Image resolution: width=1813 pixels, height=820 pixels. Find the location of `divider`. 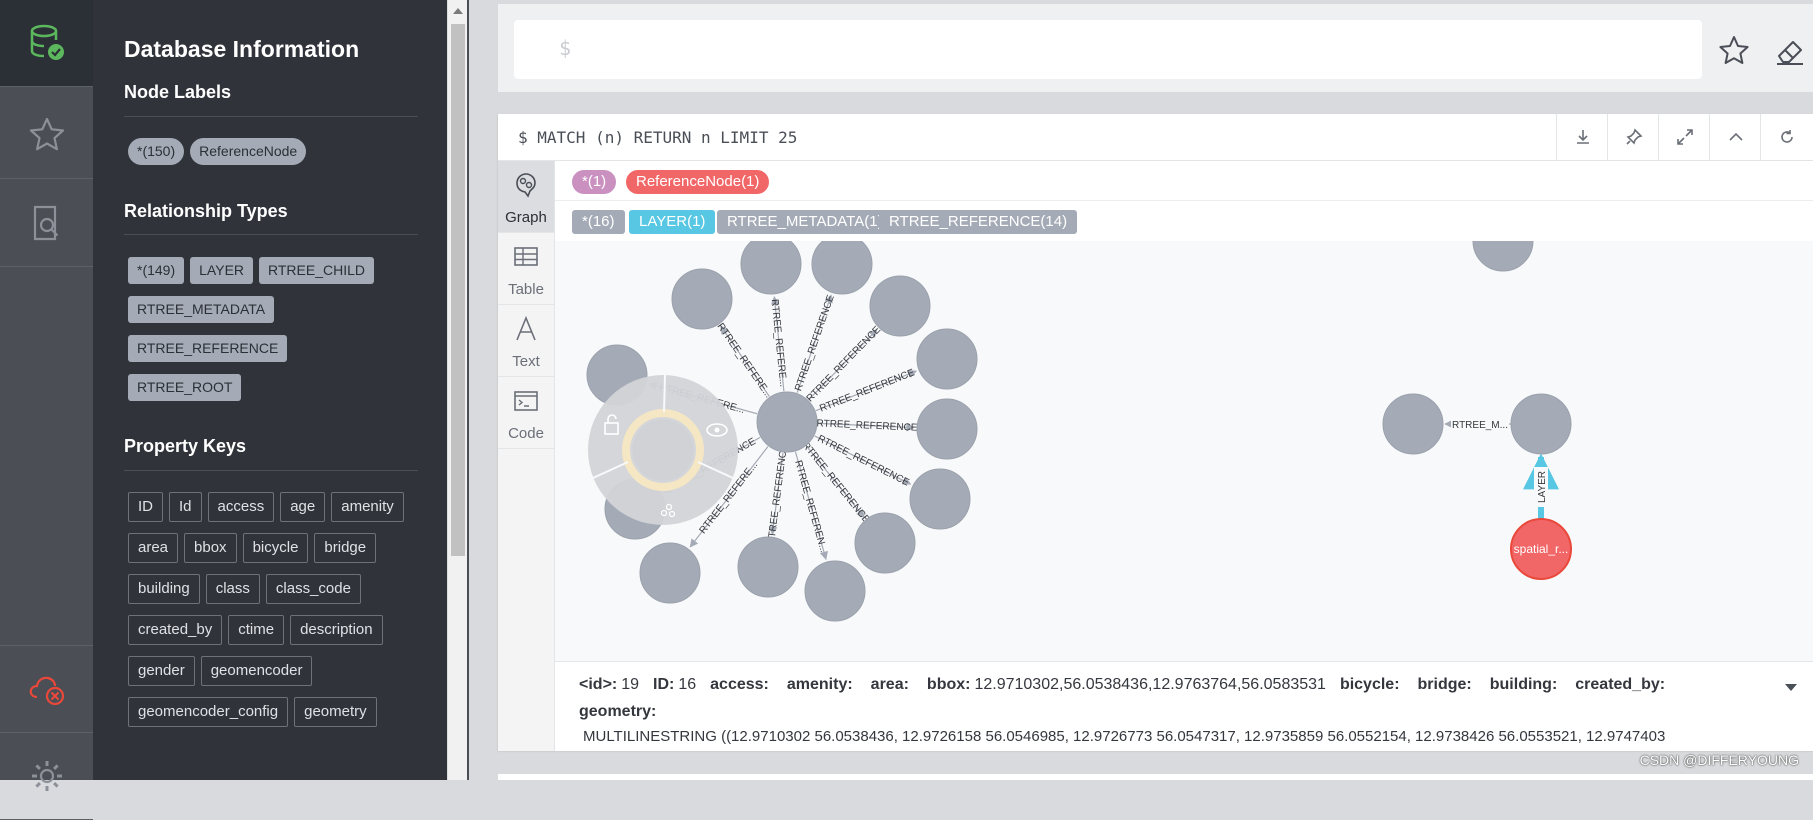

divider is located at coordinates (271, 234).